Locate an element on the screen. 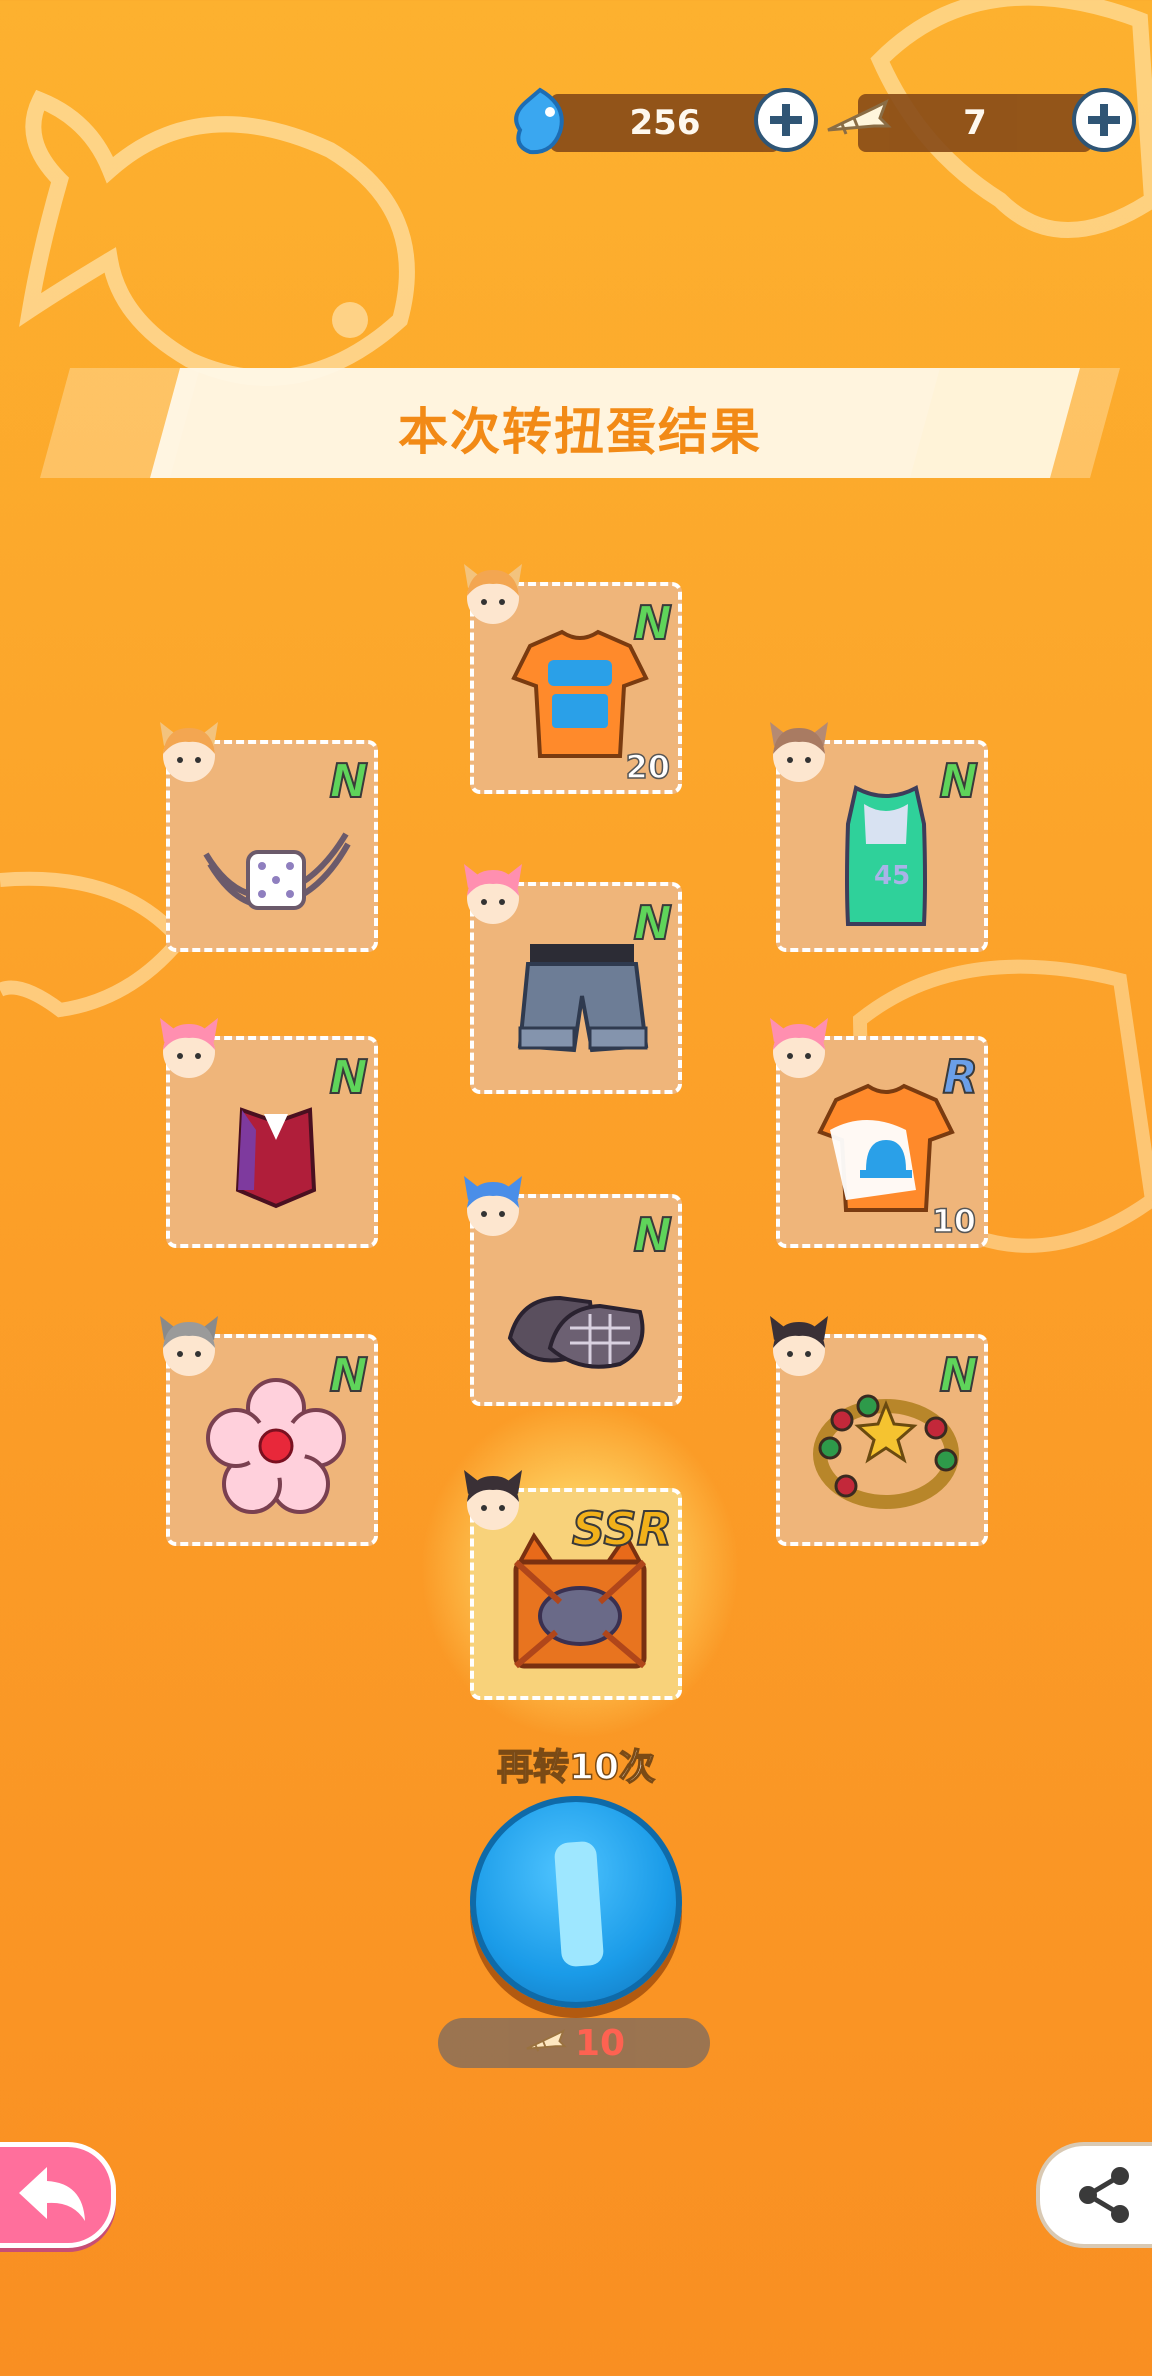 Image resolution: width=1152 pixels, height=2376 pixels. item-card: R 10 is located at coordinates (879, 1133).